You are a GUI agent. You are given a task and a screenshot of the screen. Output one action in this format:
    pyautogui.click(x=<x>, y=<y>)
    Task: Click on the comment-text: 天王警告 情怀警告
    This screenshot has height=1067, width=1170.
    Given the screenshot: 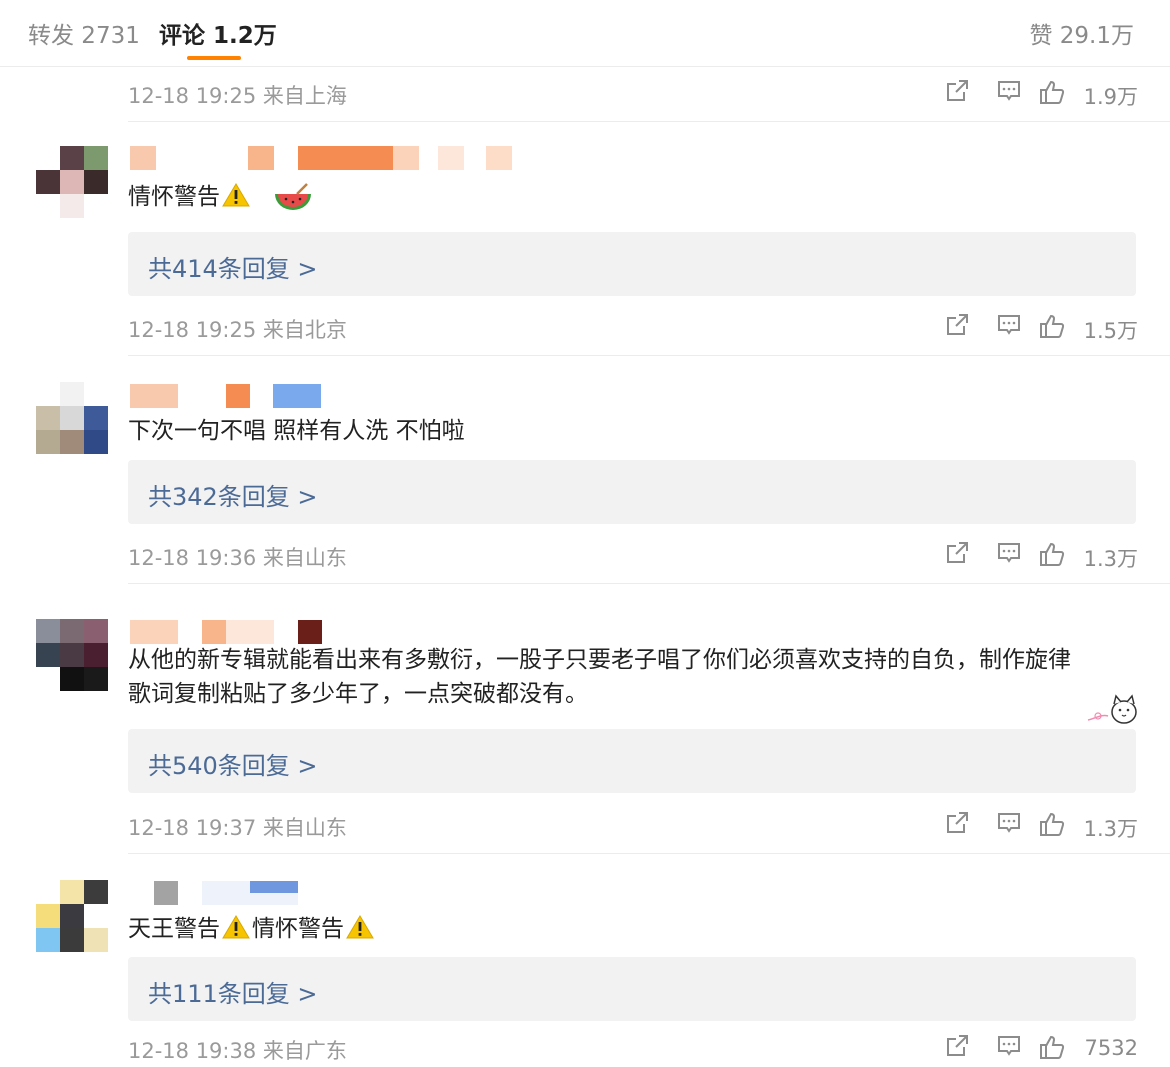 What is the action you would take?
    pyautogui.click(x=252, y=931)
    